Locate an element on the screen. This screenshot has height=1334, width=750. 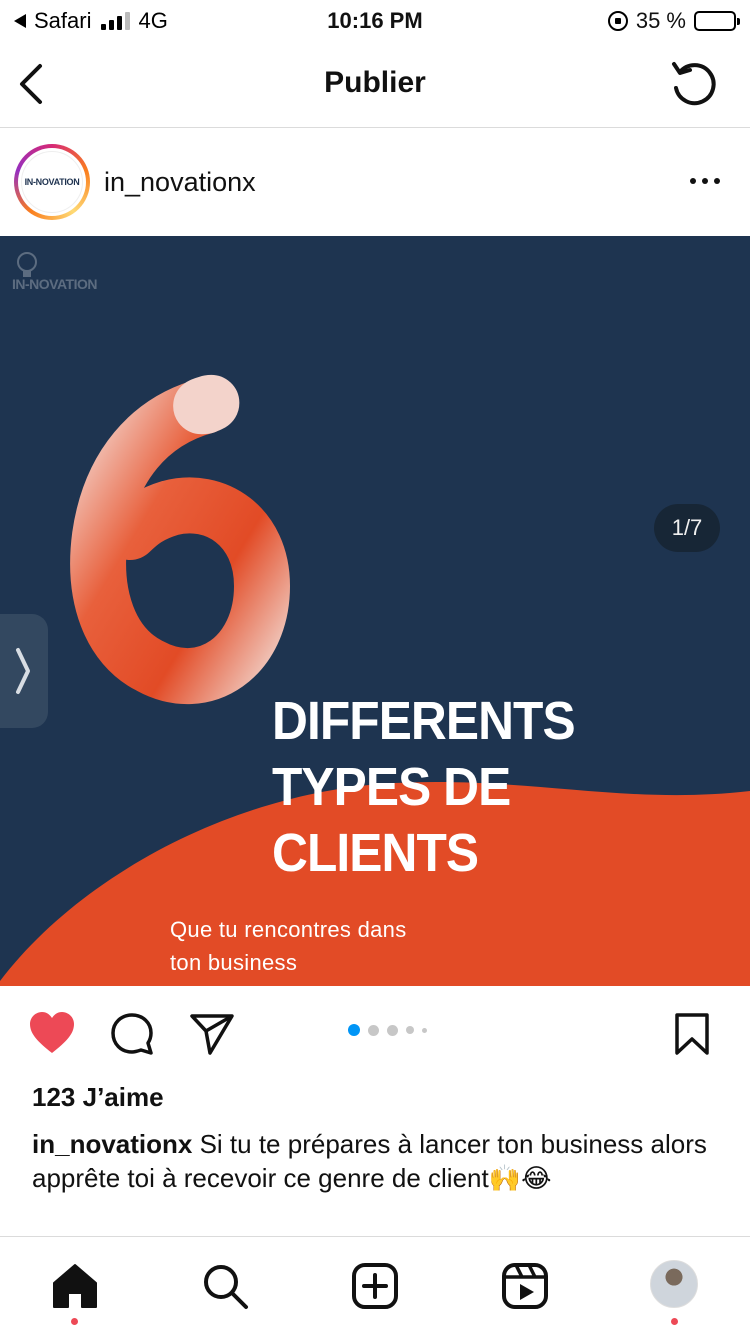
search-icon is located at coordinates (225, 1286).